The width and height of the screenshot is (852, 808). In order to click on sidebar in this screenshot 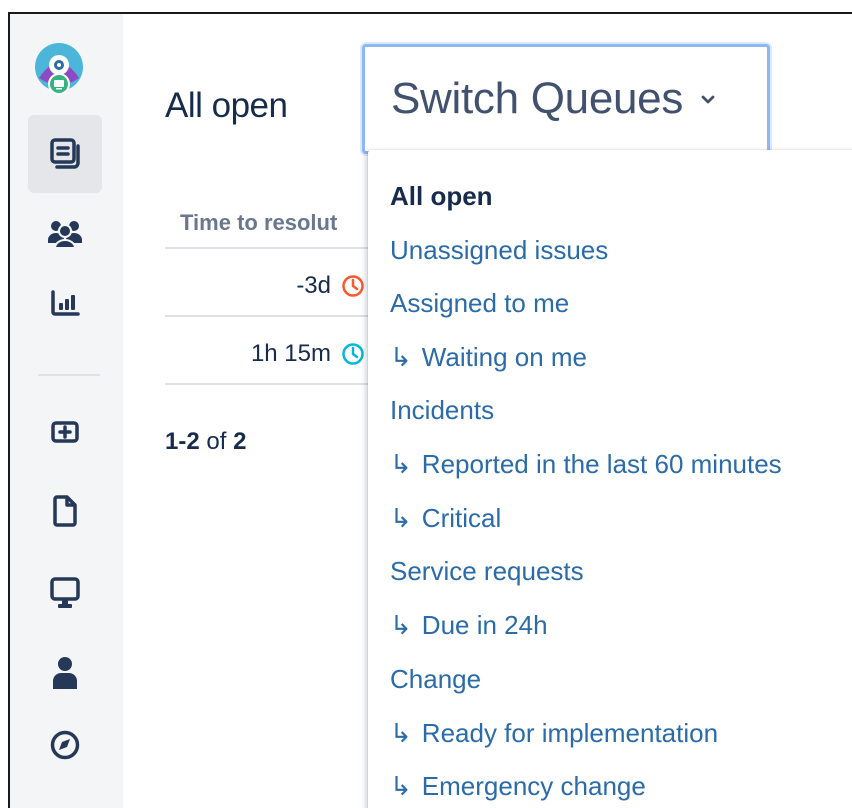, I will do `click(66, 411)`.